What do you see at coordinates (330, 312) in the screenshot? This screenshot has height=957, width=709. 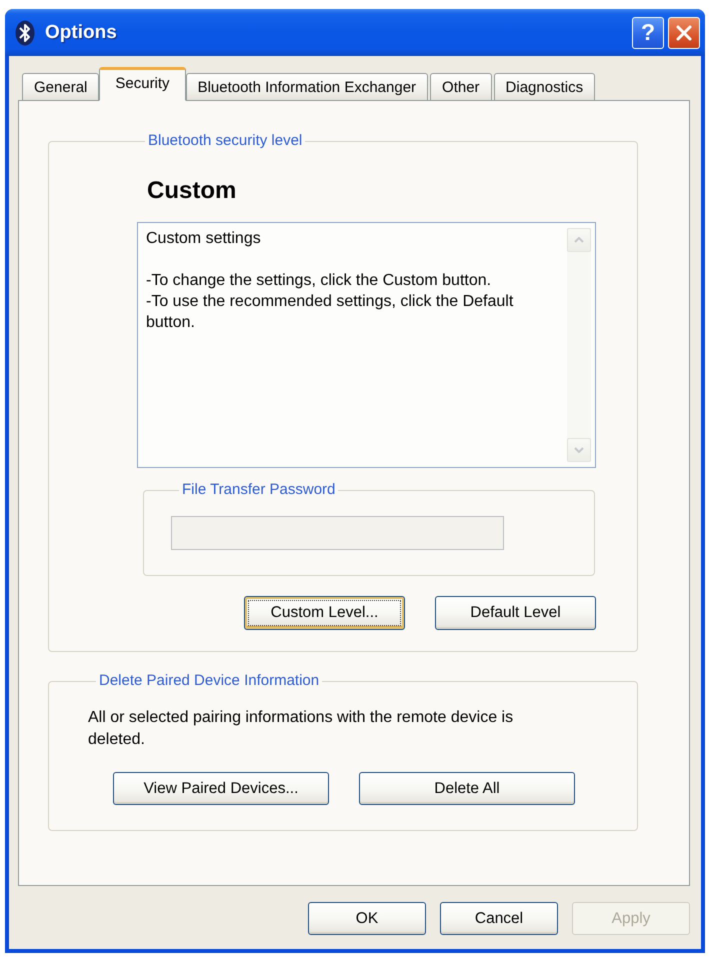 I see `description-line: -To use the recommended settings, click the Default button.` at bounding box center [330, 312].